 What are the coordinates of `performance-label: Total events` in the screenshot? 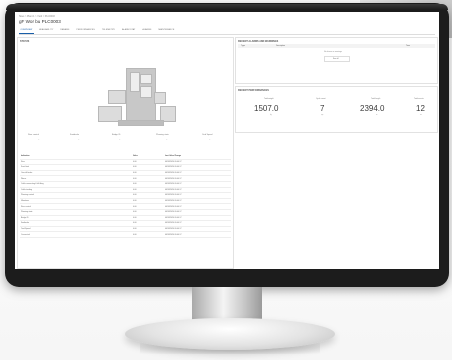 It's located at (419, 99).